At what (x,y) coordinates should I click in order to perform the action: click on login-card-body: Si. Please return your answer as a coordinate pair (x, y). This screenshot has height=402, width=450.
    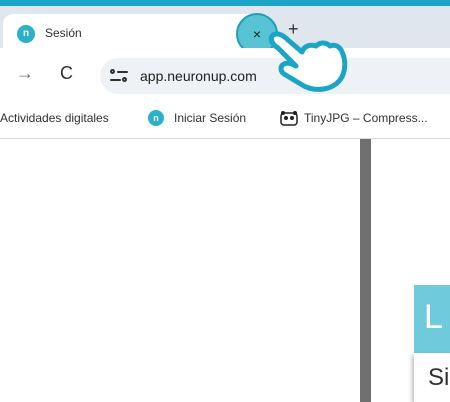
    Looking at the image, I should click on (432, 377).